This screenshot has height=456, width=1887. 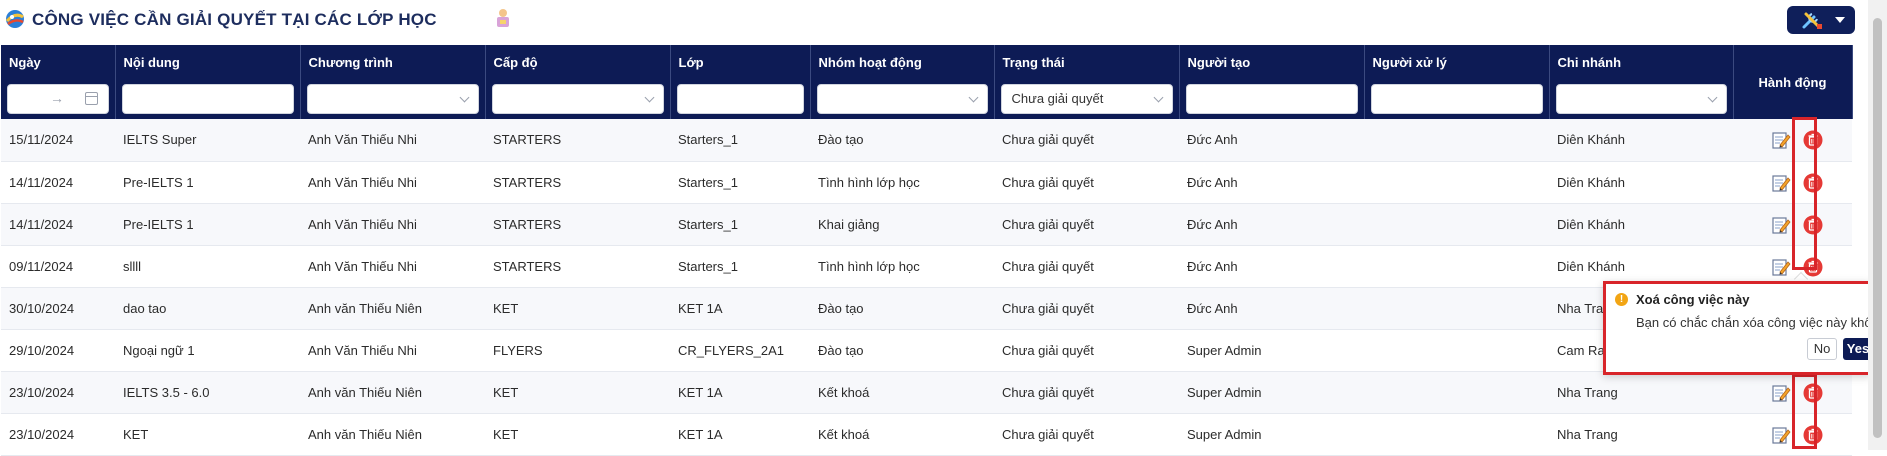 What do you see at coordinates (58, 62) in the screenshot?
I see `col-header-date: Ngày` at bounding box center [58, 62].